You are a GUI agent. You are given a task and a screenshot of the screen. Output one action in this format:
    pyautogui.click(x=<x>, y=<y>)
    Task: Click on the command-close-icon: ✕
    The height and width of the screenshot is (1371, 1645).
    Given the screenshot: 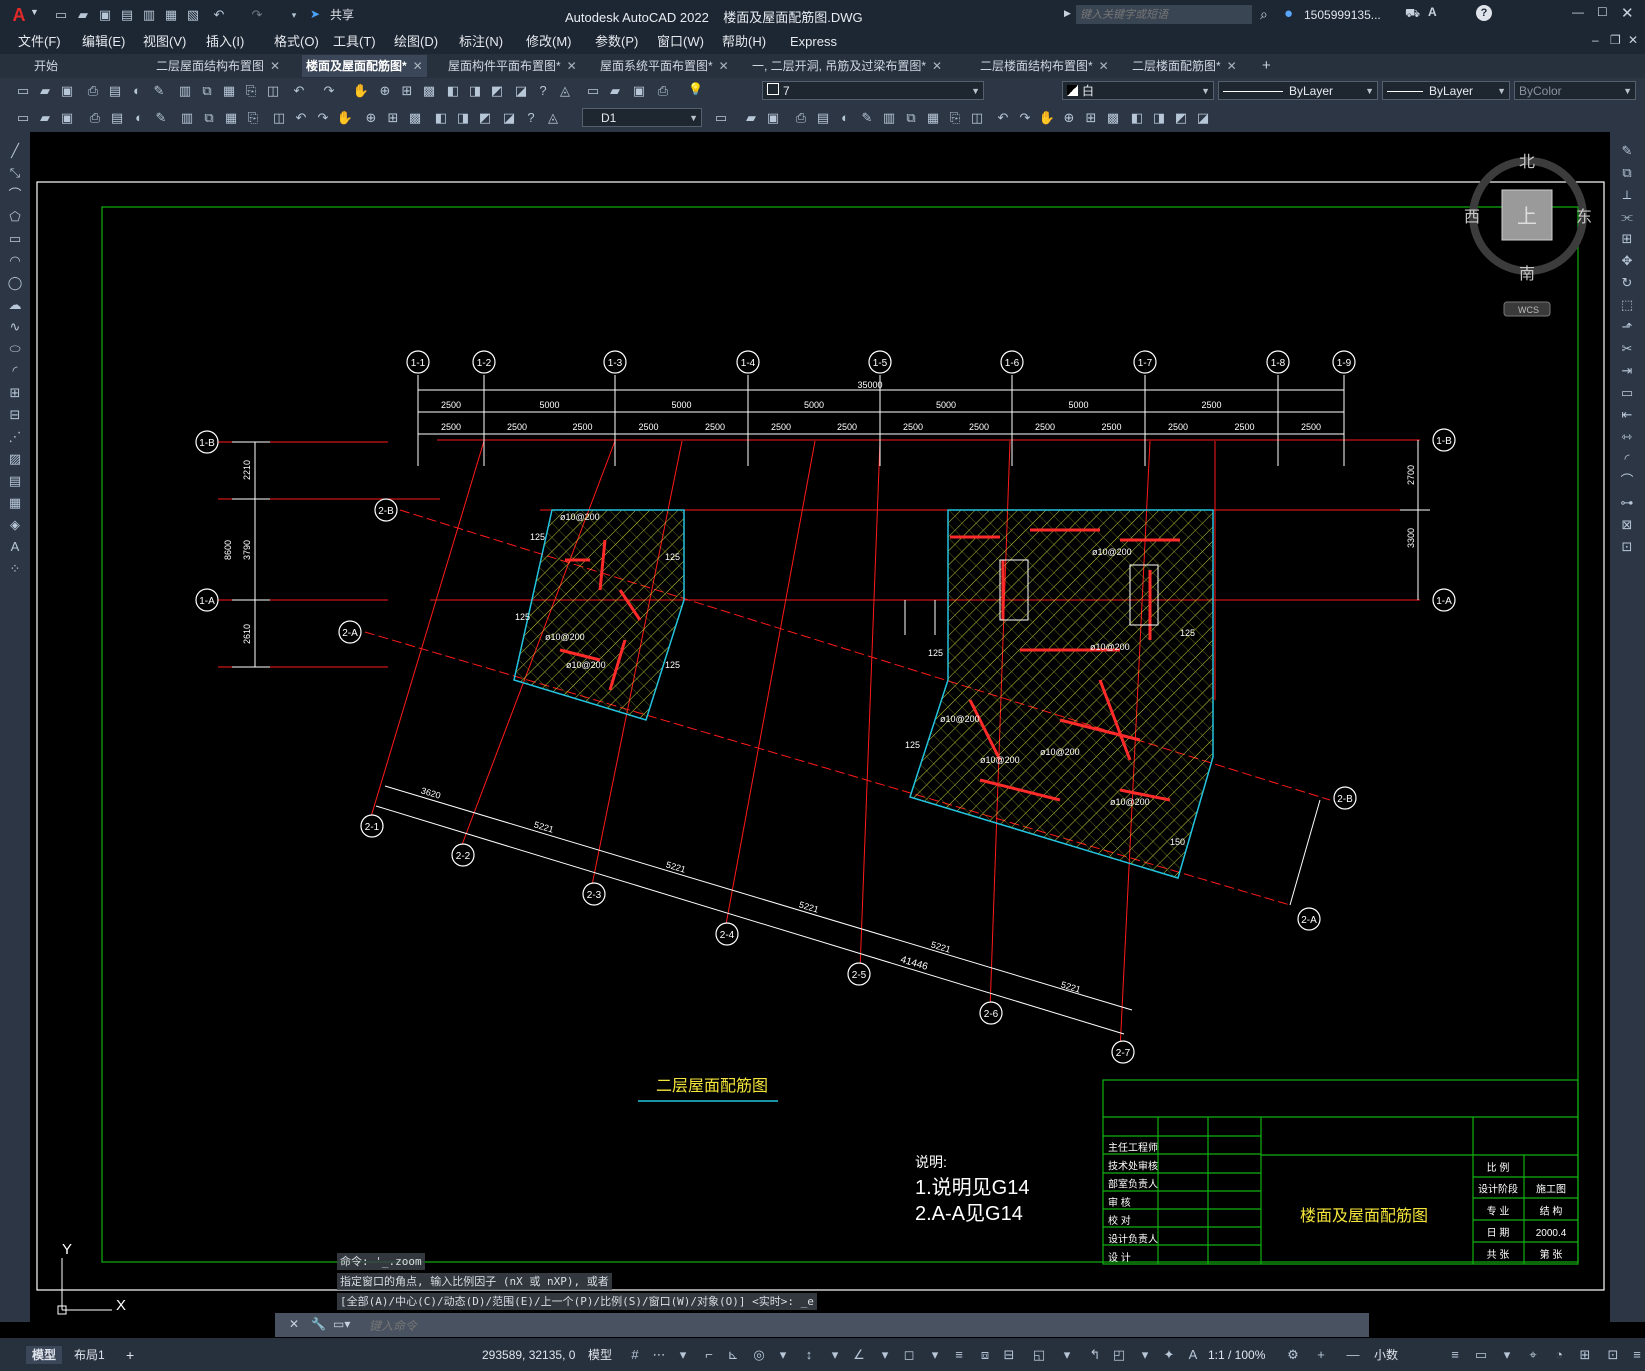 What is the action you would take?
    pyautogui.click(x=294, y=1324)
    